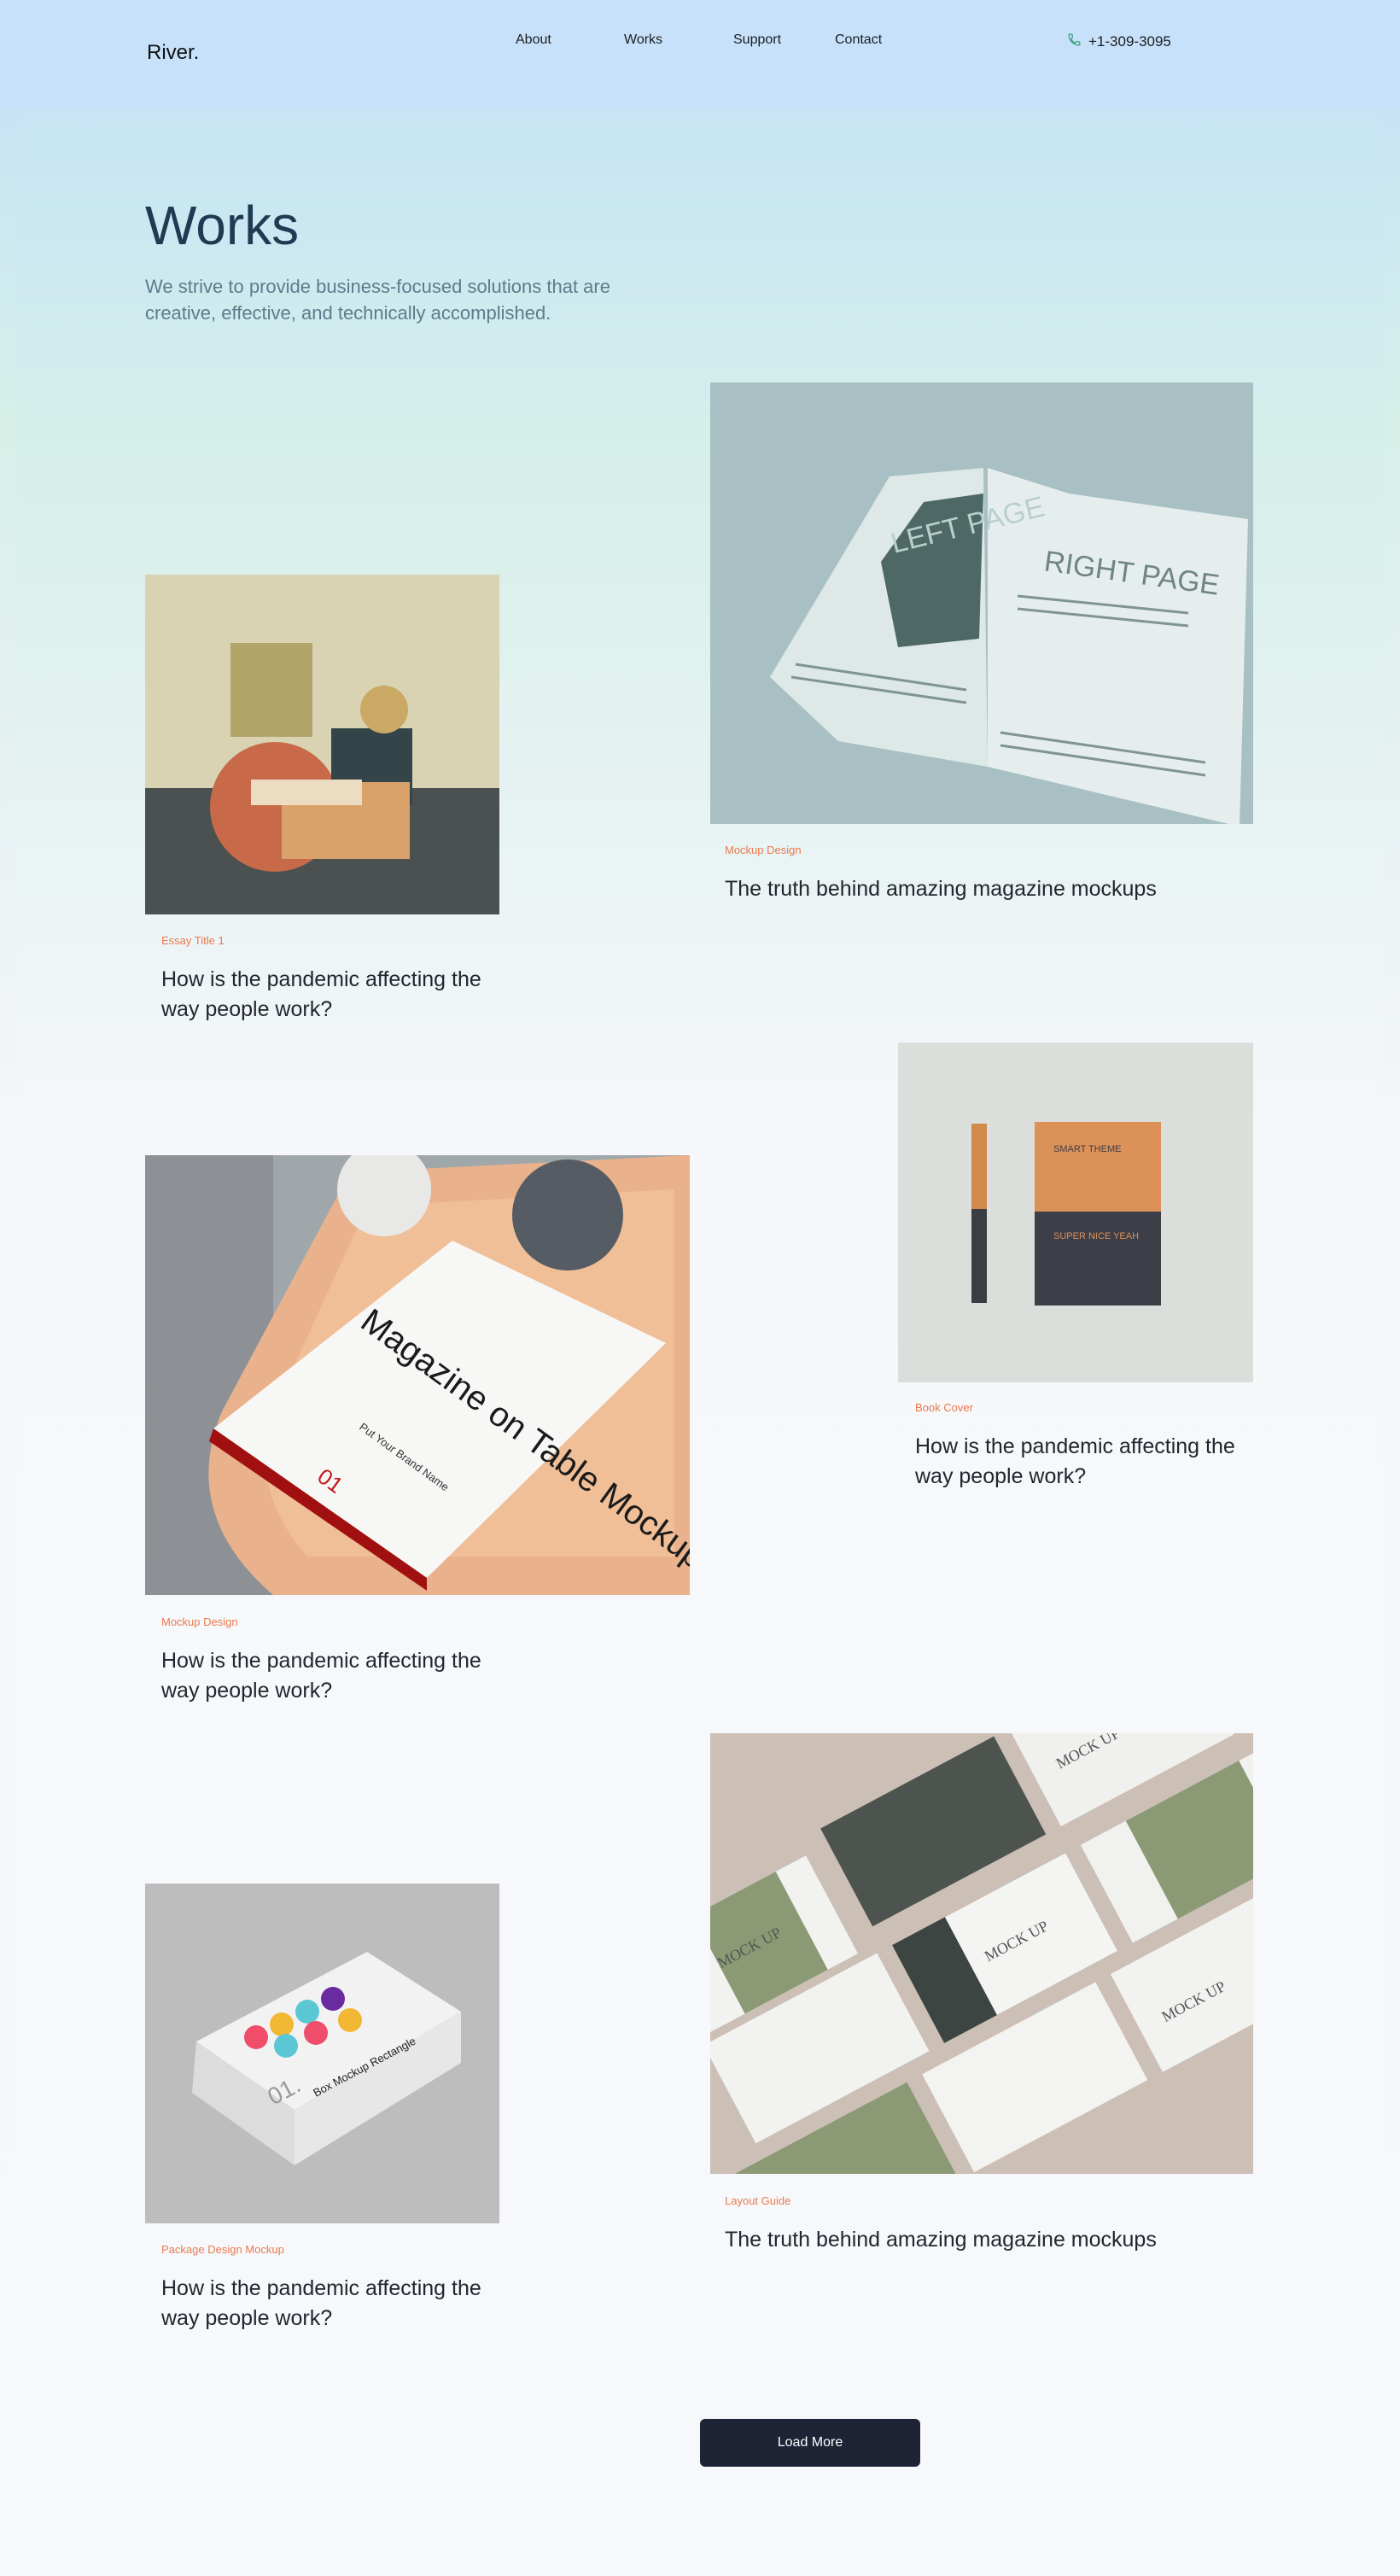 Image resolution: width=1400 pixels, height=2576 pixels. I want to click on site-logo: River., so click(173, 53).